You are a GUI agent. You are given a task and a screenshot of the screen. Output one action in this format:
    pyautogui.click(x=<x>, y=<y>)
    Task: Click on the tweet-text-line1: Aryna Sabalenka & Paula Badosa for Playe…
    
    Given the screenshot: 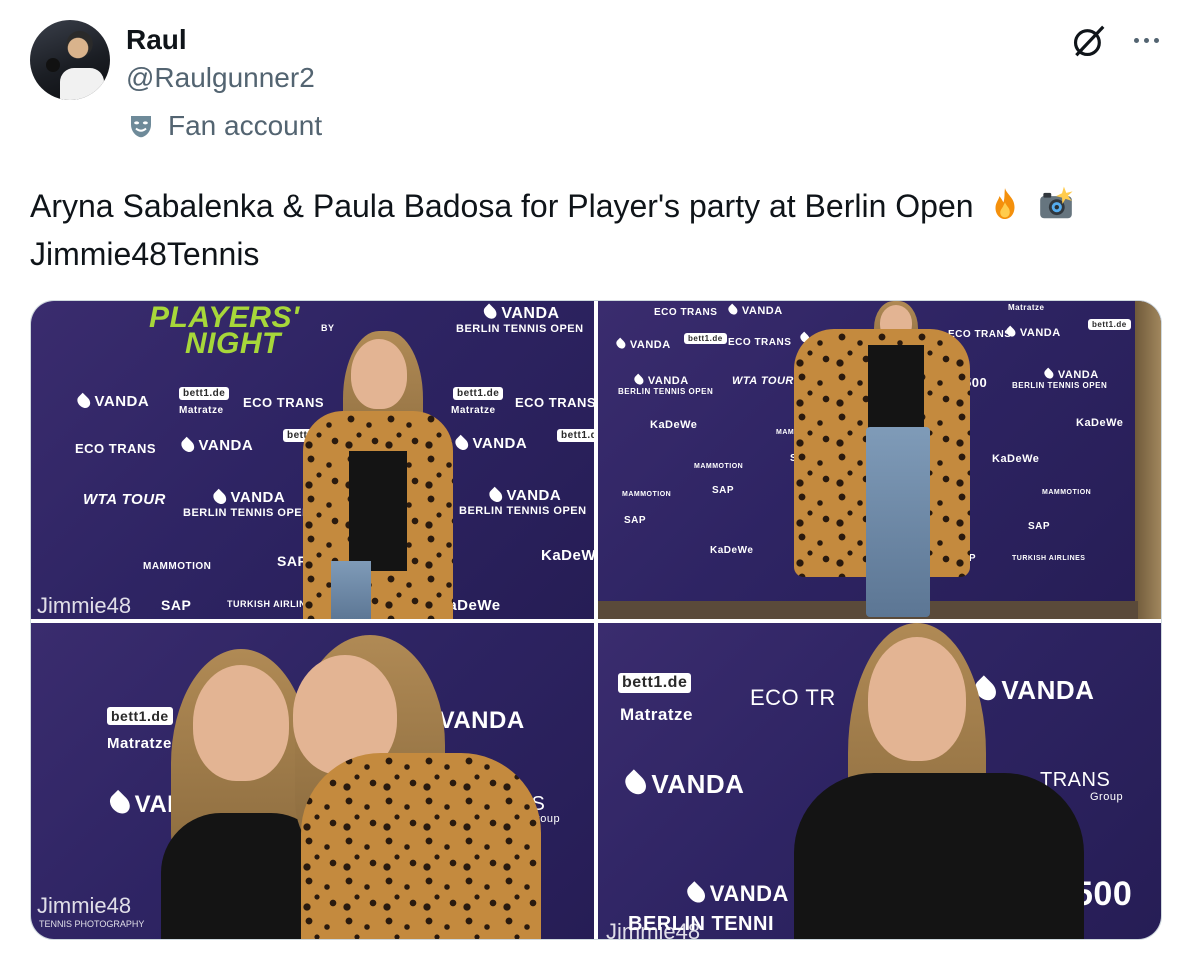 What is the action you would take?
    pyautogui.click(x=502, y=206)
    